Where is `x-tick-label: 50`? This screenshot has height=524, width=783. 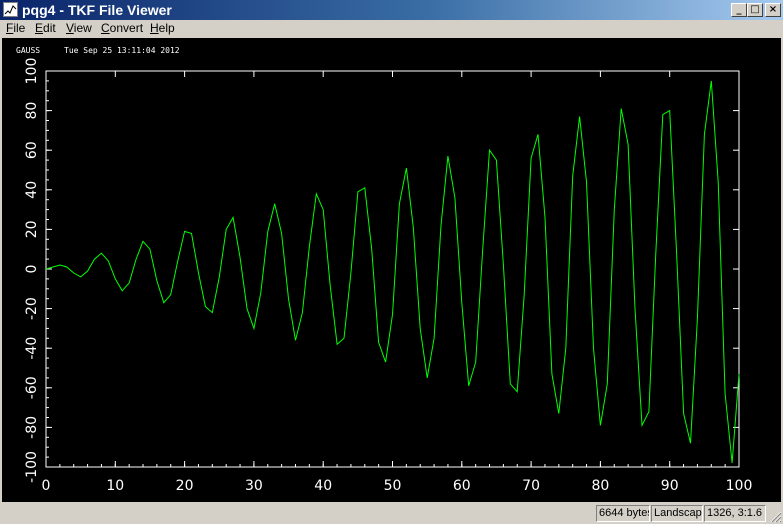
x-tick-label: 50 is located at coordinates (393, 486).